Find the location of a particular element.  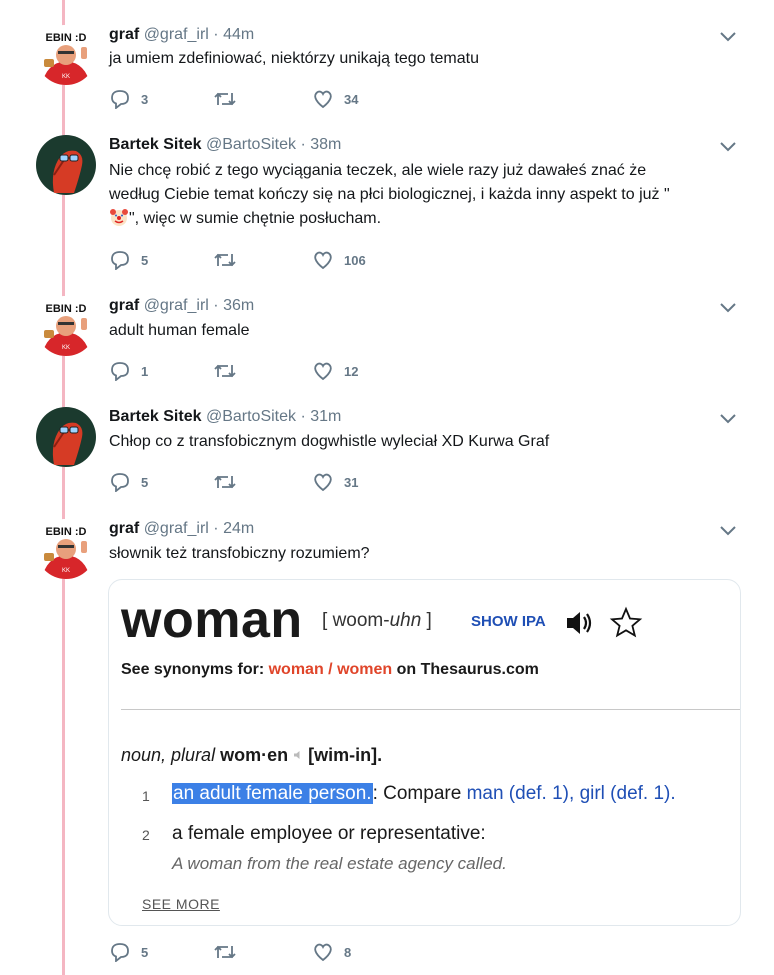

bartek-avatar-icon is located at coordinates (66, 165).